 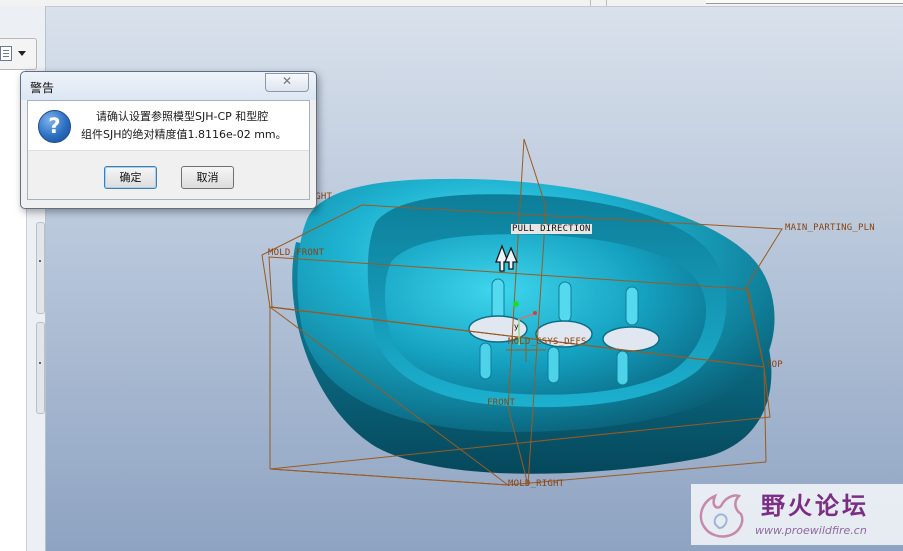 What do you see at coordinates (721, 515) in the screenshot?
I see `flame-logo-icon` at bounding box center [721, 515].